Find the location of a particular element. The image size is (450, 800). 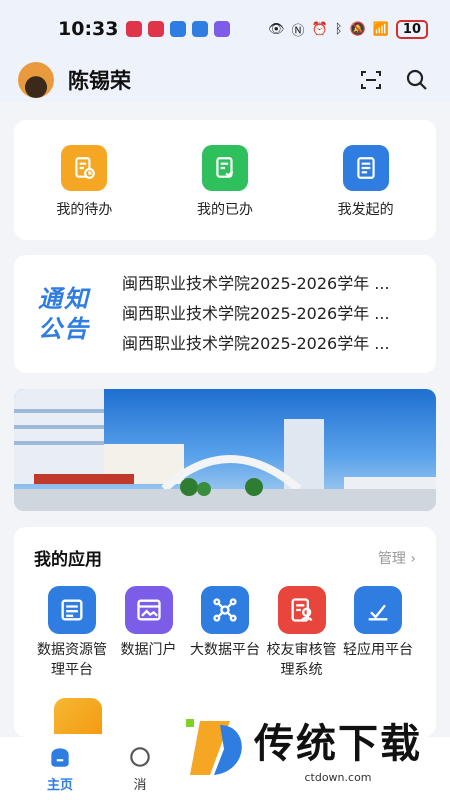

watermark-logo-icon is located at coordinates (214, 746).